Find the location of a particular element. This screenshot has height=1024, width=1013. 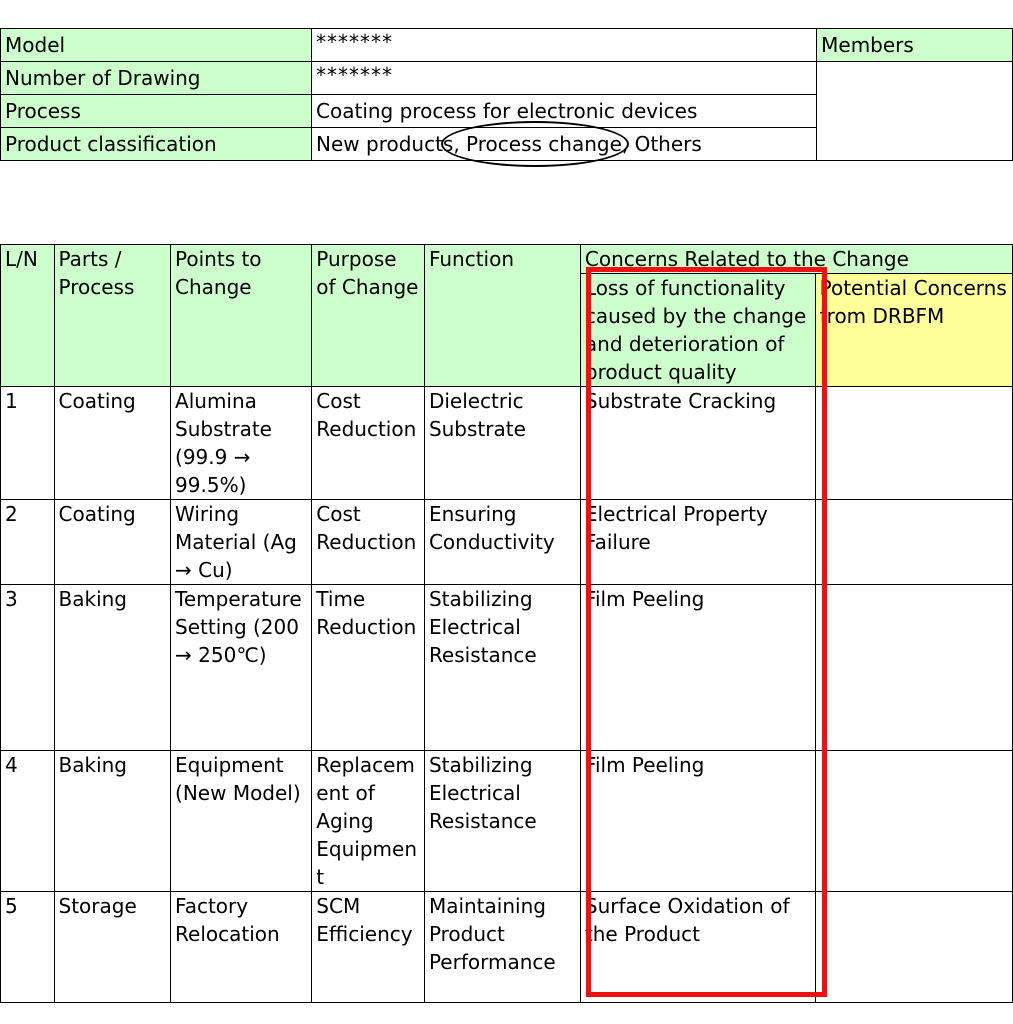

cell-ln: 2 is located at coordinates (27, 542).